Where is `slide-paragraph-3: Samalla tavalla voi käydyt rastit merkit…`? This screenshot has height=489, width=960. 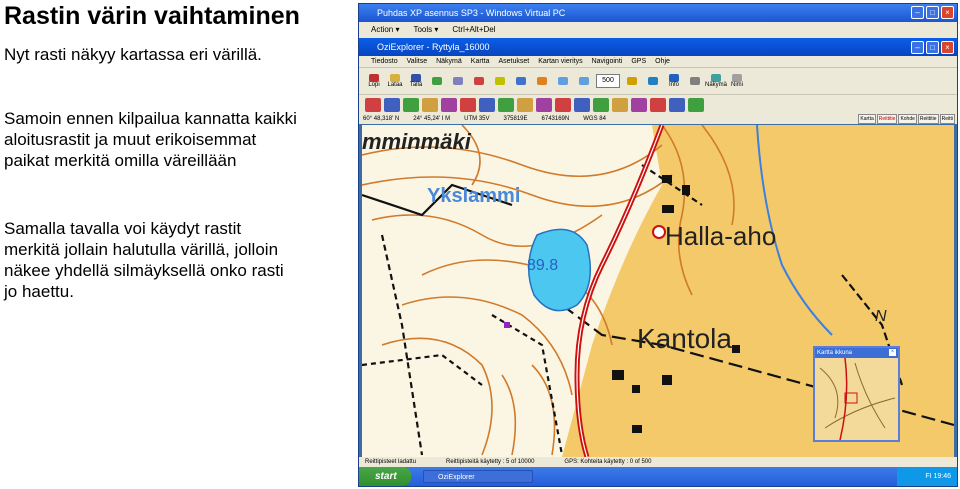 slide-paragraph-3: Samalla tavalla voi käydyt rastit merkit… is located at coordinates (144, 260).